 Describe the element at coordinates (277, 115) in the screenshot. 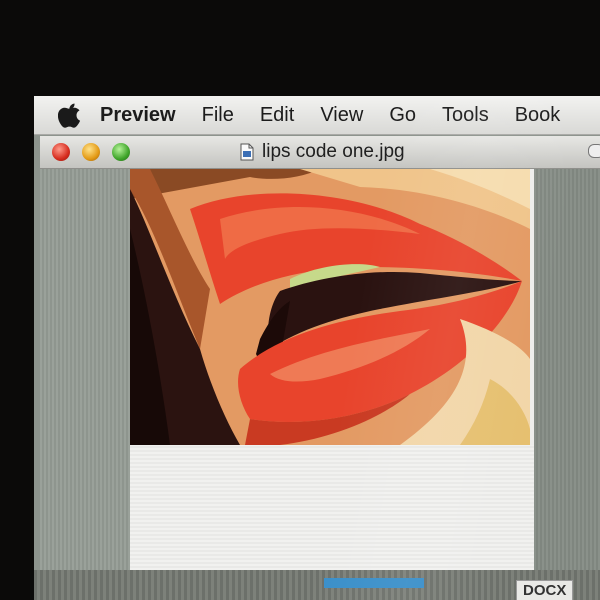

I see `menu-edit: Edit` at that location.